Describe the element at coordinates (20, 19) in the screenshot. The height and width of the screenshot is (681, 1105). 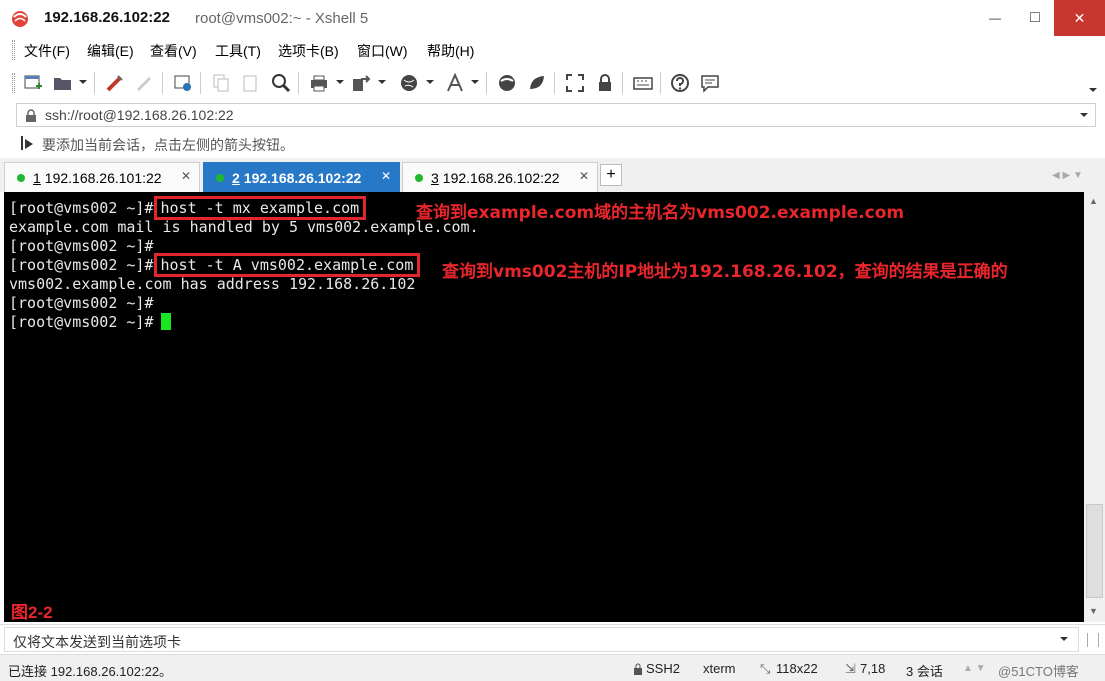
I see `xshell-logo-icon` at that location.